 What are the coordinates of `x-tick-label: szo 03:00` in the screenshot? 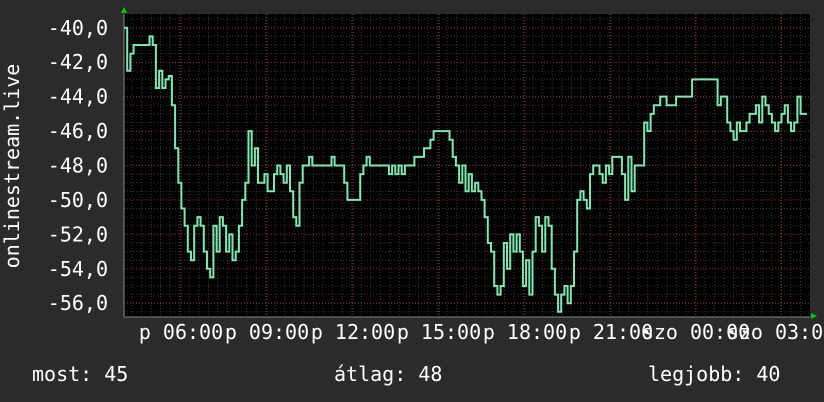 It's located at (775, 332).